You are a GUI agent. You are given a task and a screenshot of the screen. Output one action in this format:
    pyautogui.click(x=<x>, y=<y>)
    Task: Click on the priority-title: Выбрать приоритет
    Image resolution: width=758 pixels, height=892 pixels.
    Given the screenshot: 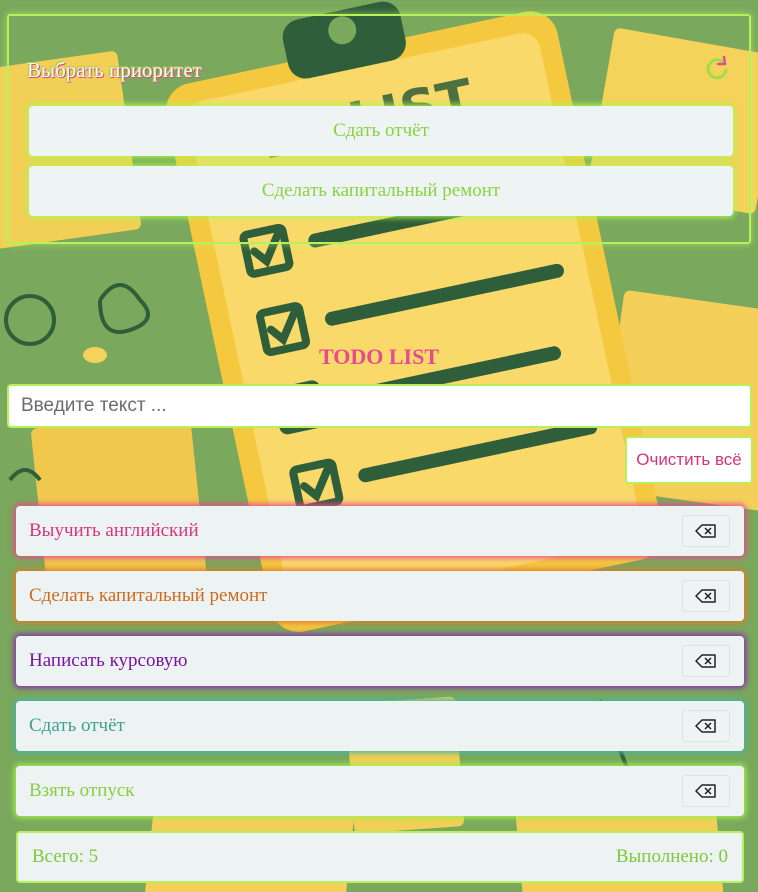 What is the action you would take?
    pyautogui.click(x=114, y=70)
    